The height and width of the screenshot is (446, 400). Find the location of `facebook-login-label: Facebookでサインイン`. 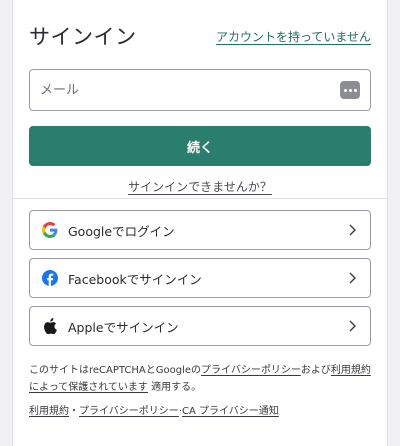

facebook-login-label: Facebookでサインイン is located at coordinates (135, 279).